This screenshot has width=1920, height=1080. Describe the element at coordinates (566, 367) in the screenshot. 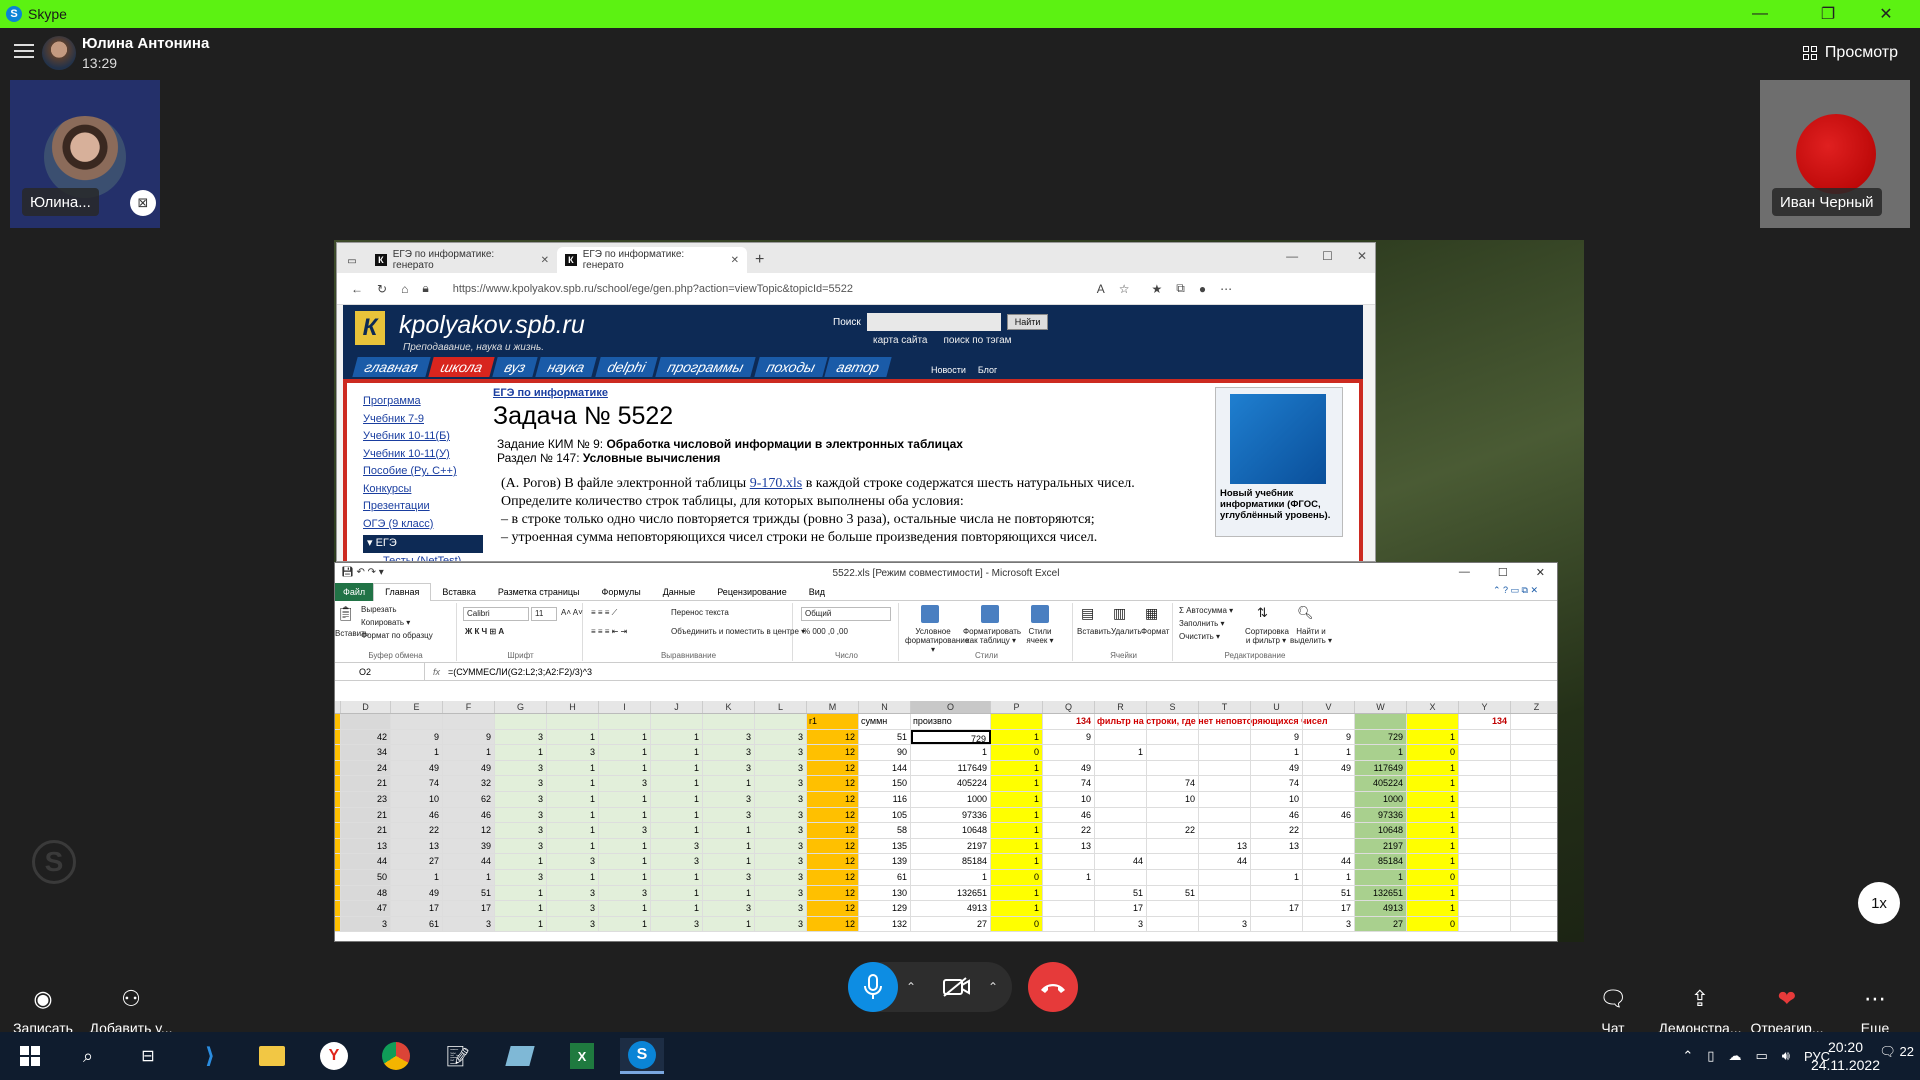

I see `nav-item: наука` at that location.